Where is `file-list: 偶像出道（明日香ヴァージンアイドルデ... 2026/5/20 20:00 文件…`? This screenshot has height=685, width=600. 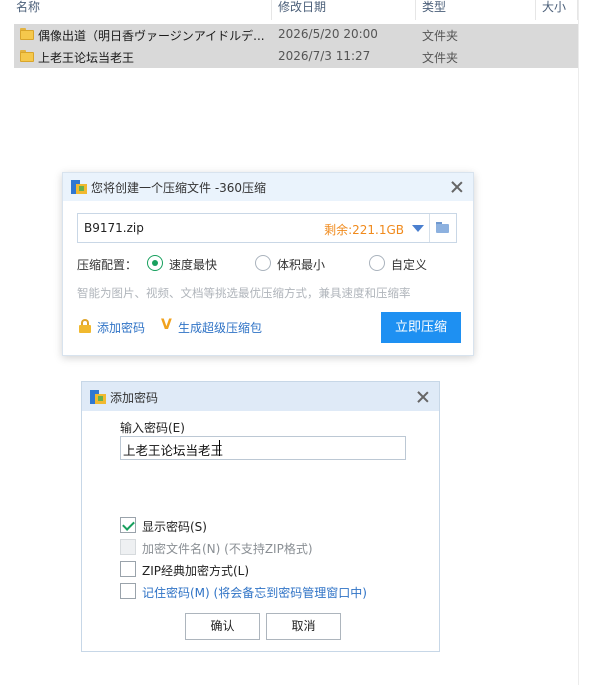 file-list: 偶像出道（明日香ヴァージンアイドルデ... 2026/5/20 20:00 文件… is located at coordinates (296, 46).